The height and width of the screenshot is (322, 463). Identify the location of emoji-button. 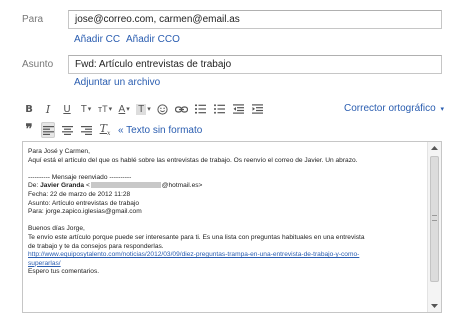
(163, 109).